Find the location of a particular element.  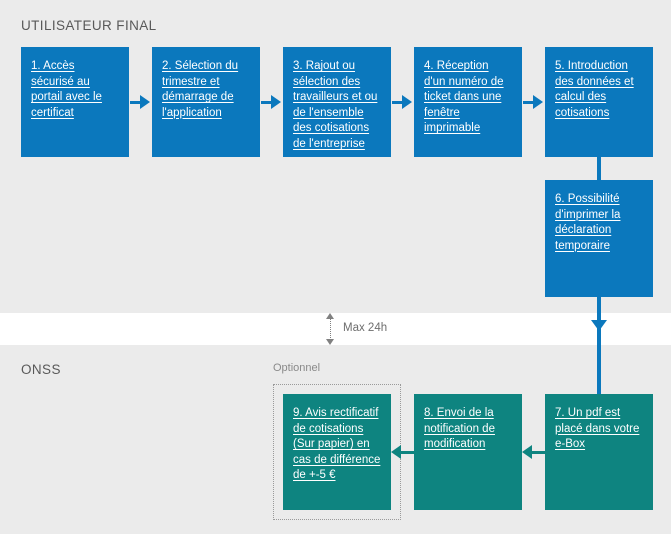

optional-group-label: Optionnel is located at coordinates (297, 368).